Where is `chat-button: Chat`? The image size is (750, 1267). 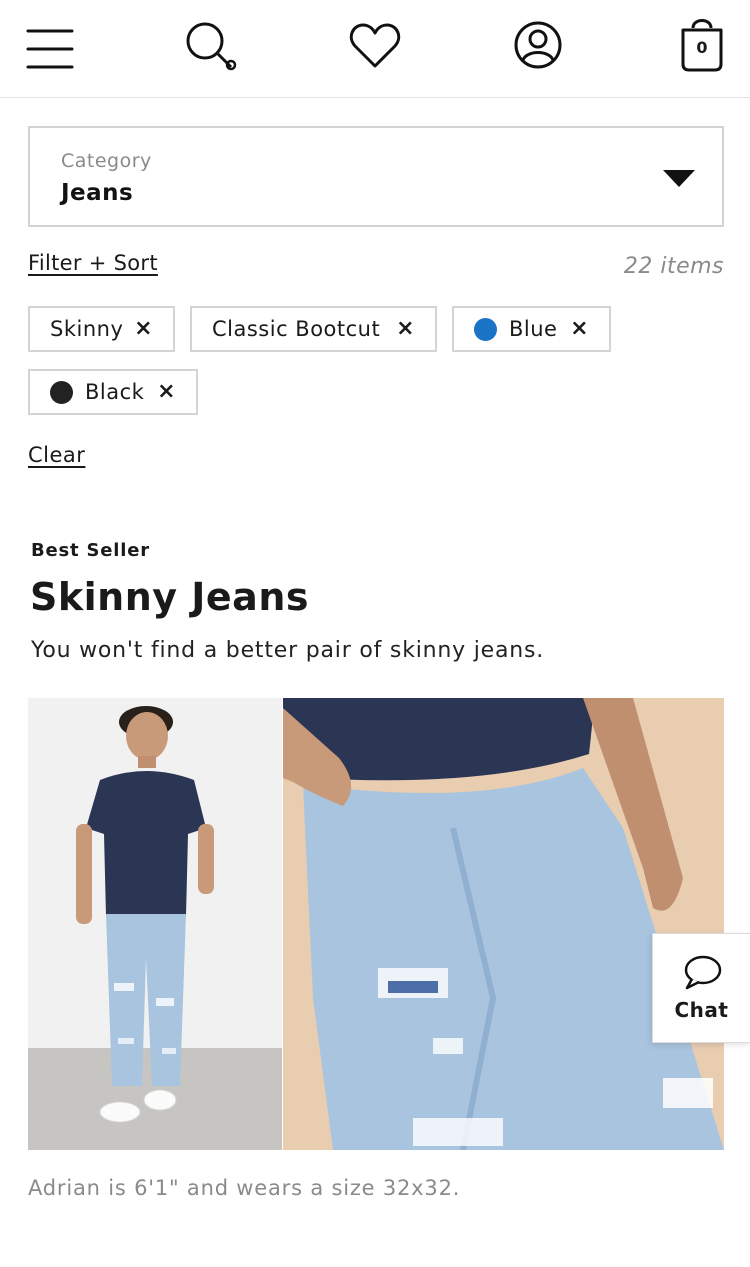
chat-button: Chat is located at coordinates (701, 988).